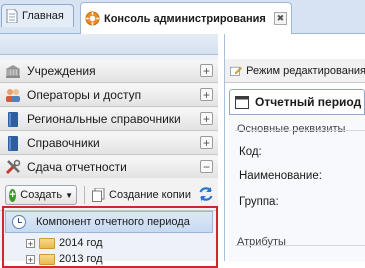 This screenshot has width=365, height=268. What do you see at coordinates (63, 143) in the screenshot?
I see `sidebar-item-label: Справочники` at bounding box center [63, 143].